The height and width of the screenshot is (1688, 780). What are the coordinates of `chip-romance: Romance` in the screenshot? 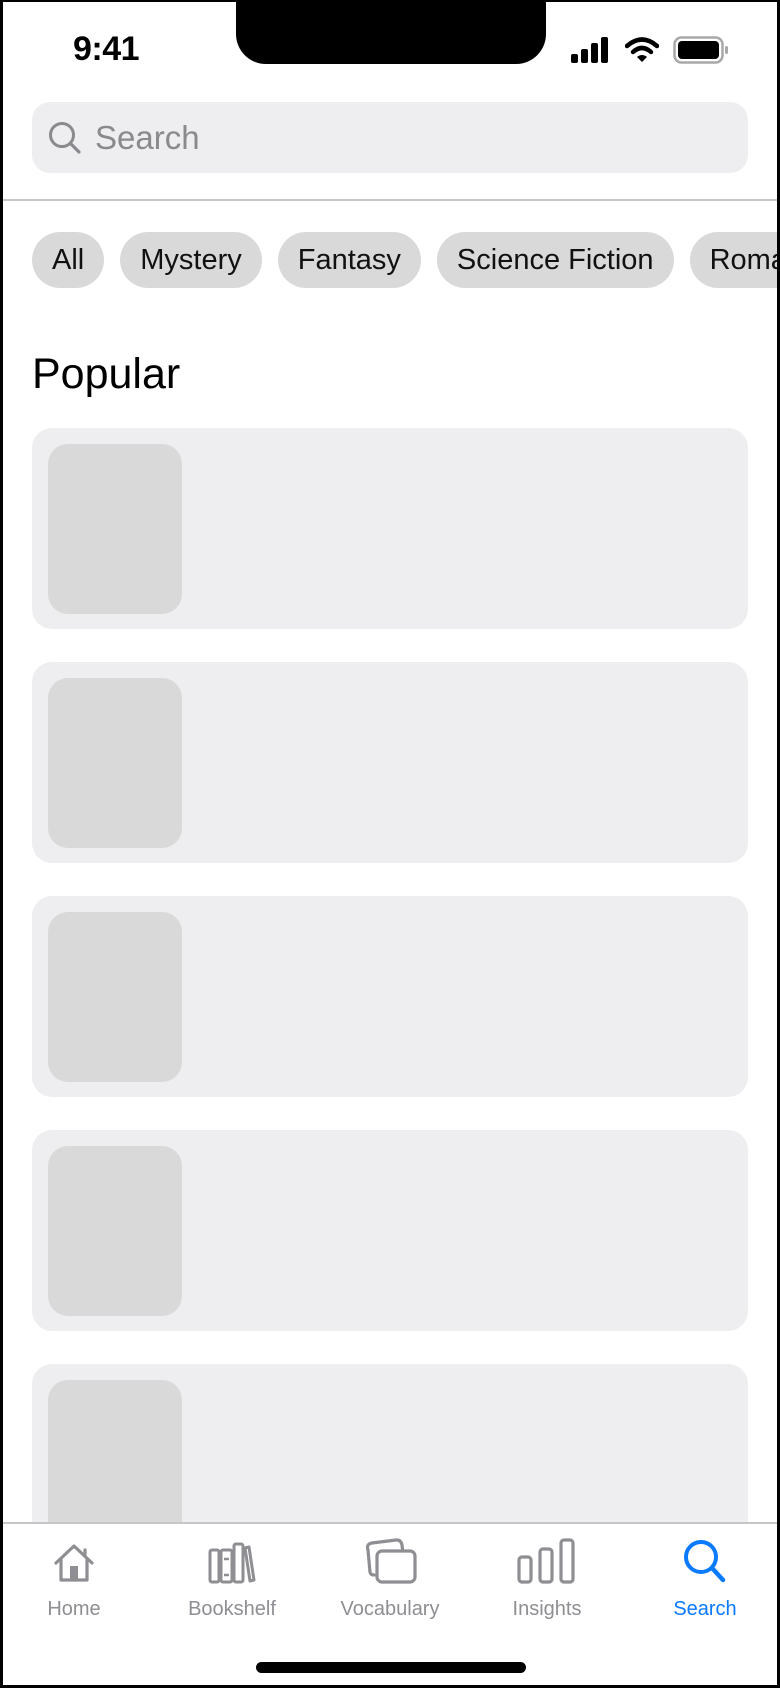 It's located at (733, 260).